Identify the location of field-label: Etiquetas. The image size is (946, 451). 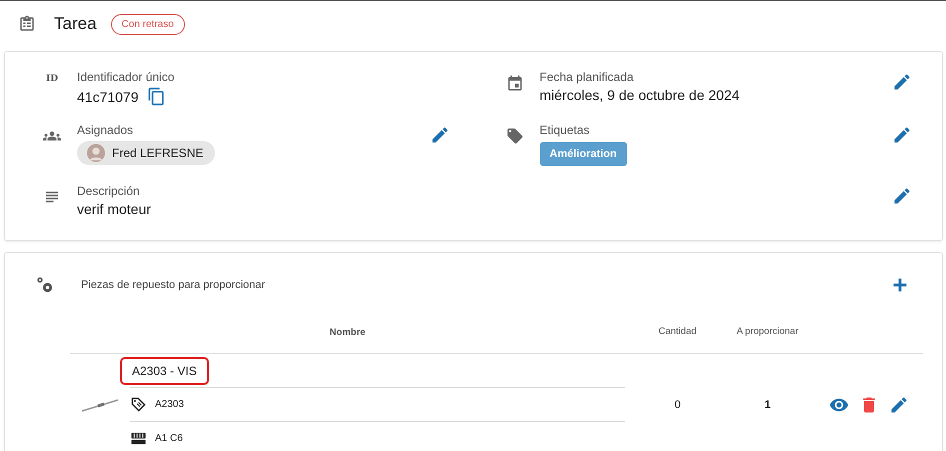
(565, 130).